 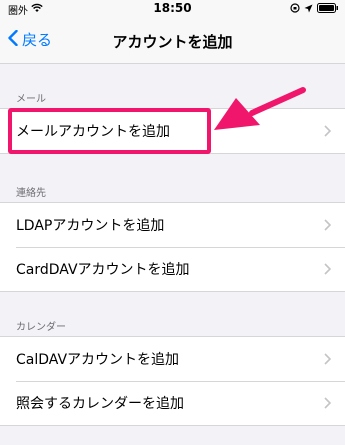 I want to click on status-bar: 圏外 18:50, so click(x=172, y=9).